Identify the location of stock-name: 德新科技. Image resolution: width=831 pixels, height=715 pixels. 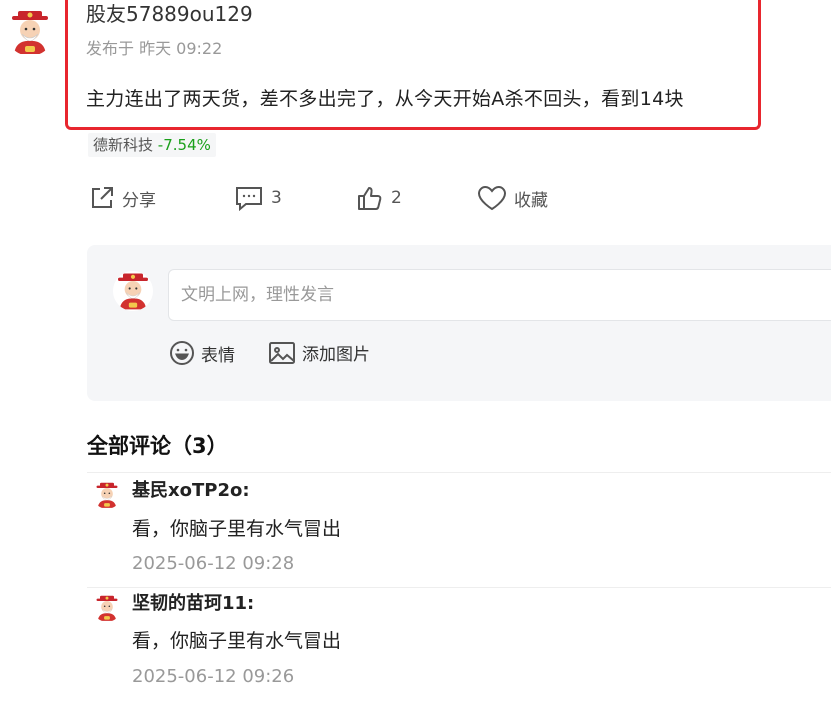
(123, 145).